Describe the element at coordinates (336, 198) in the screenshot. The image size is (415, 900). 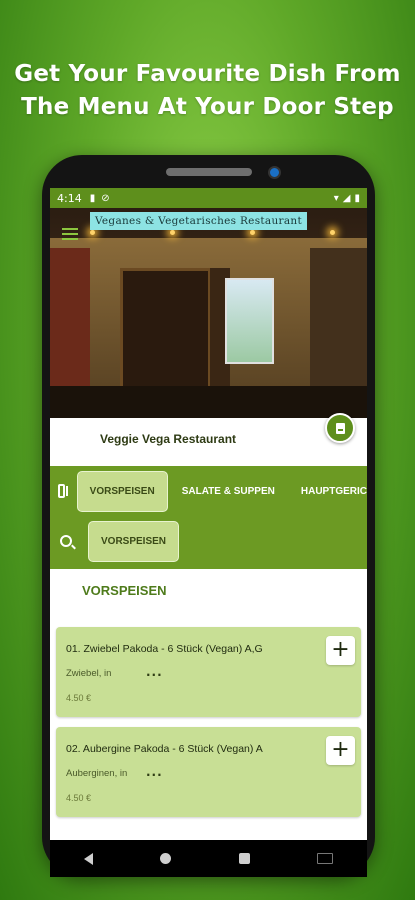
I see `wifi-icon: ▾` at that location.